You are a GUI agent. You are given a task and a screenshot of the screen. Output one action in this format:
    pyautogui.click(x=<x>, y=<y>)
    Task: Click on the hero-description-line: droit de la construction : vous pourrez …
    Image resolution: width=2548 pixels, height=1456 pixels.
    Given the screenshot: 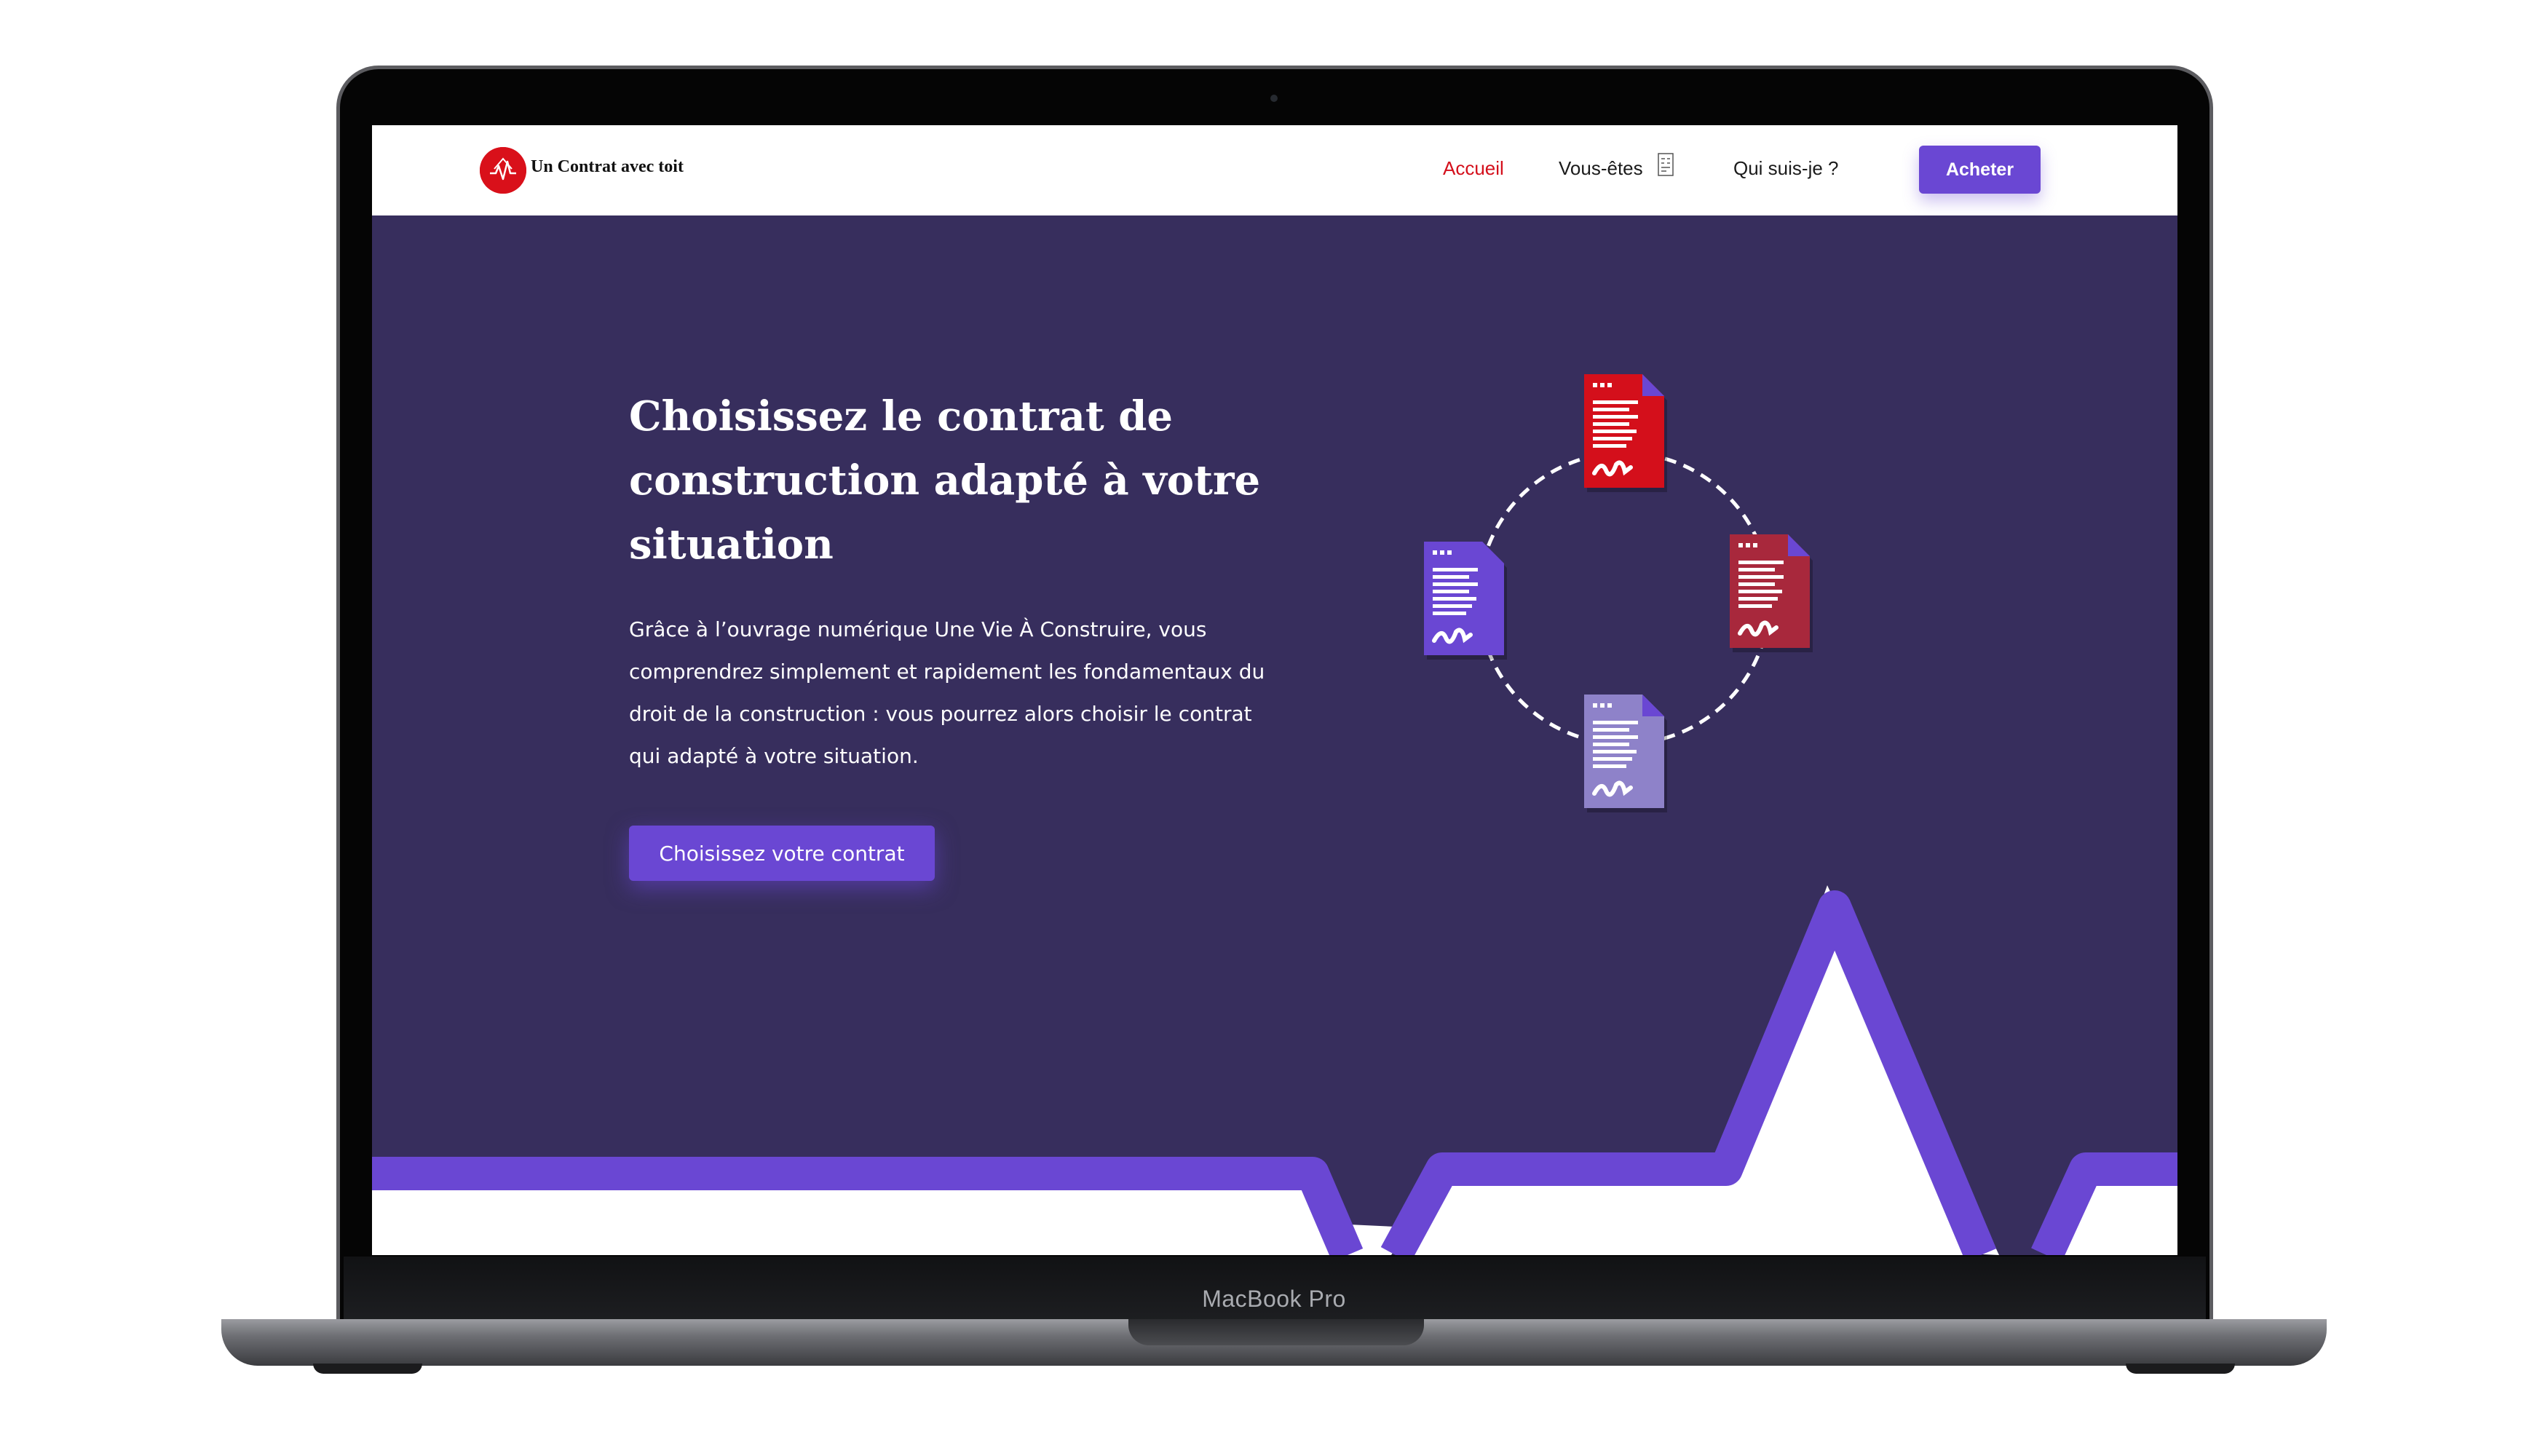 What is the action you would take?
    pyautogui.click(x=940, y=714)
    